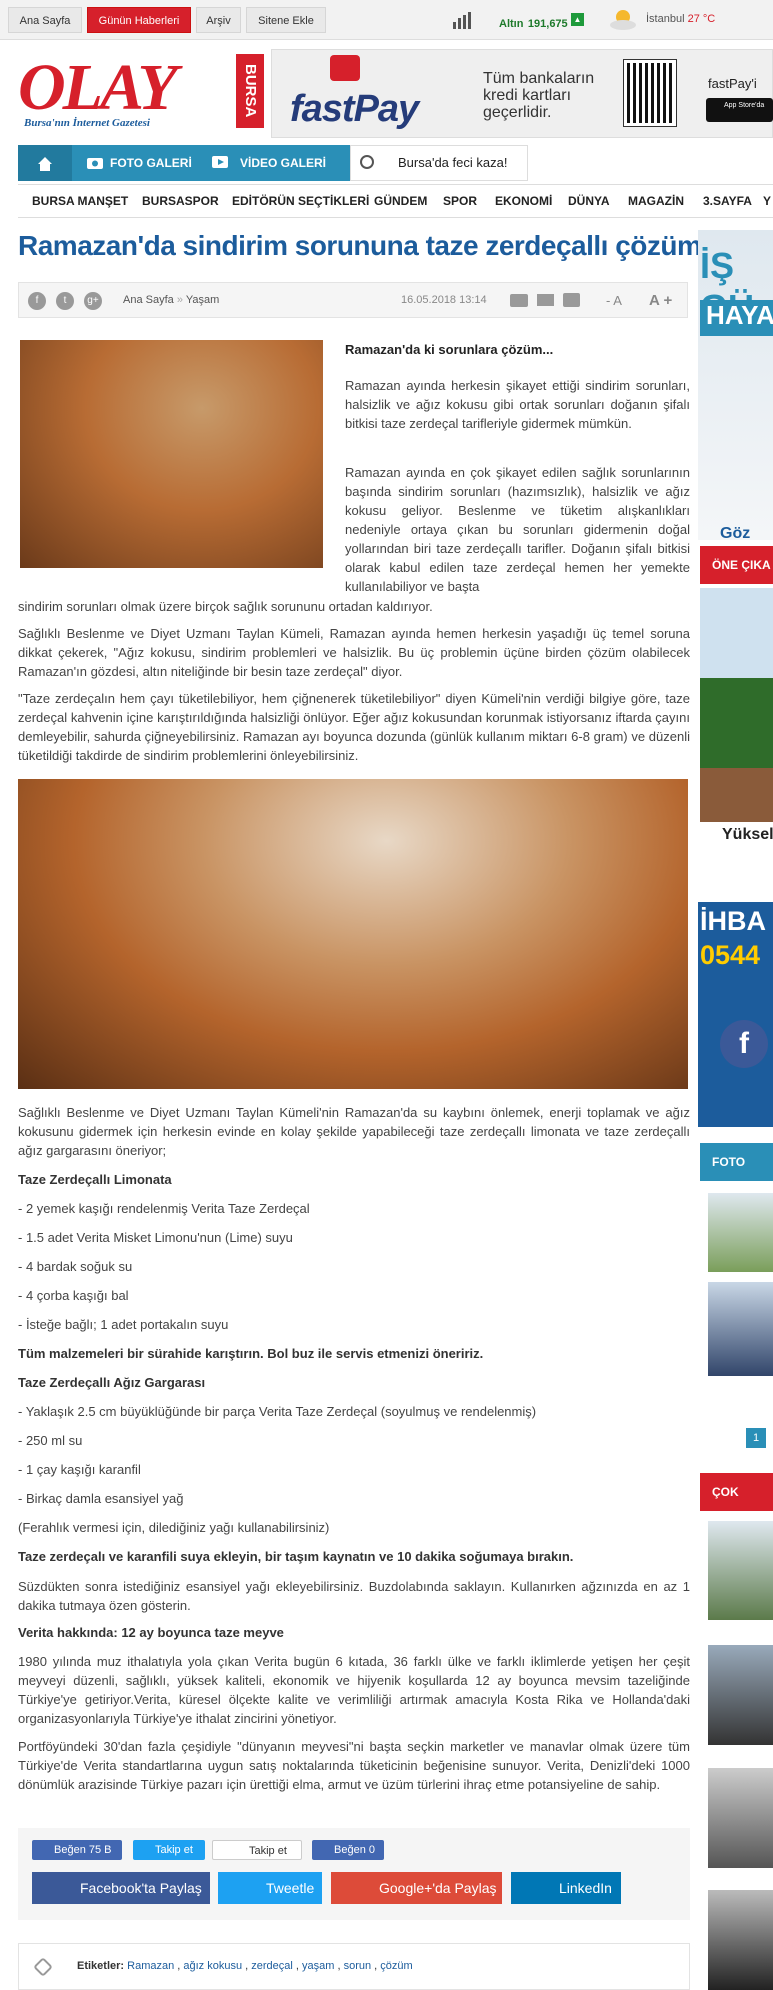 Image resolution: width=773 pixels, height=1990 pixels. Describe the element at coordinates (396, 1966) in the screenshot. I see `tag-link: çözüm` at that location.